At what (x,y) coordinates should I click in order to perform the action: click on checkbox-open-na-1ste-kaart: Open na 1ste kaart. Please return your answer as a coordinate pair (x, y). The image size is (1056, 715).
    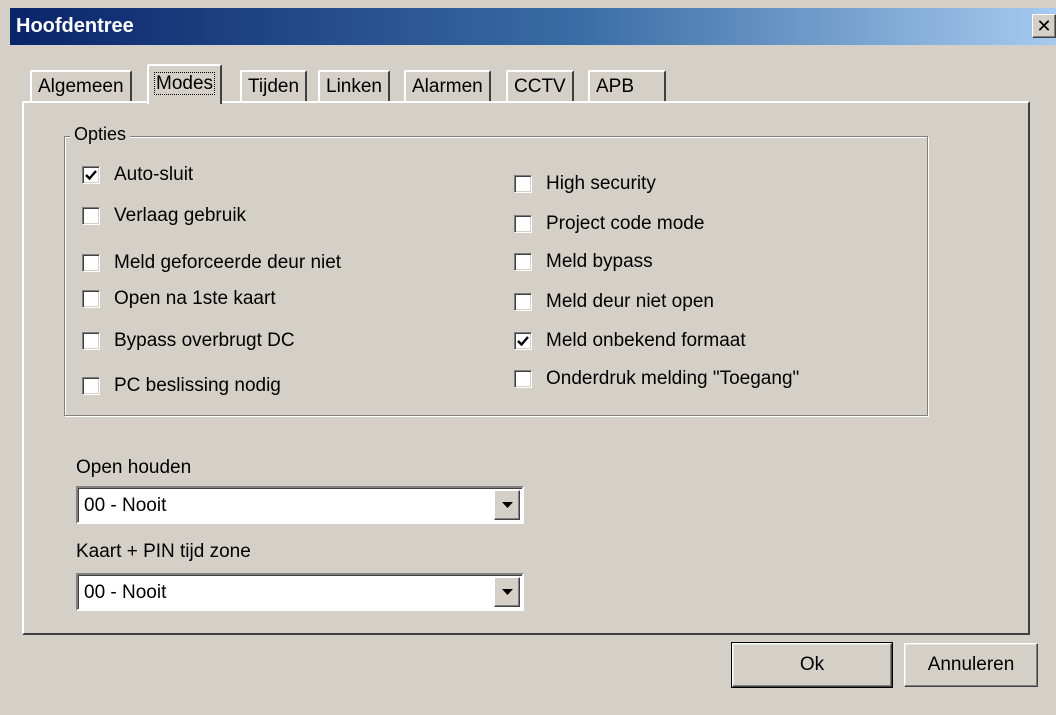
    Looking at the image, I should click on (179, 299).